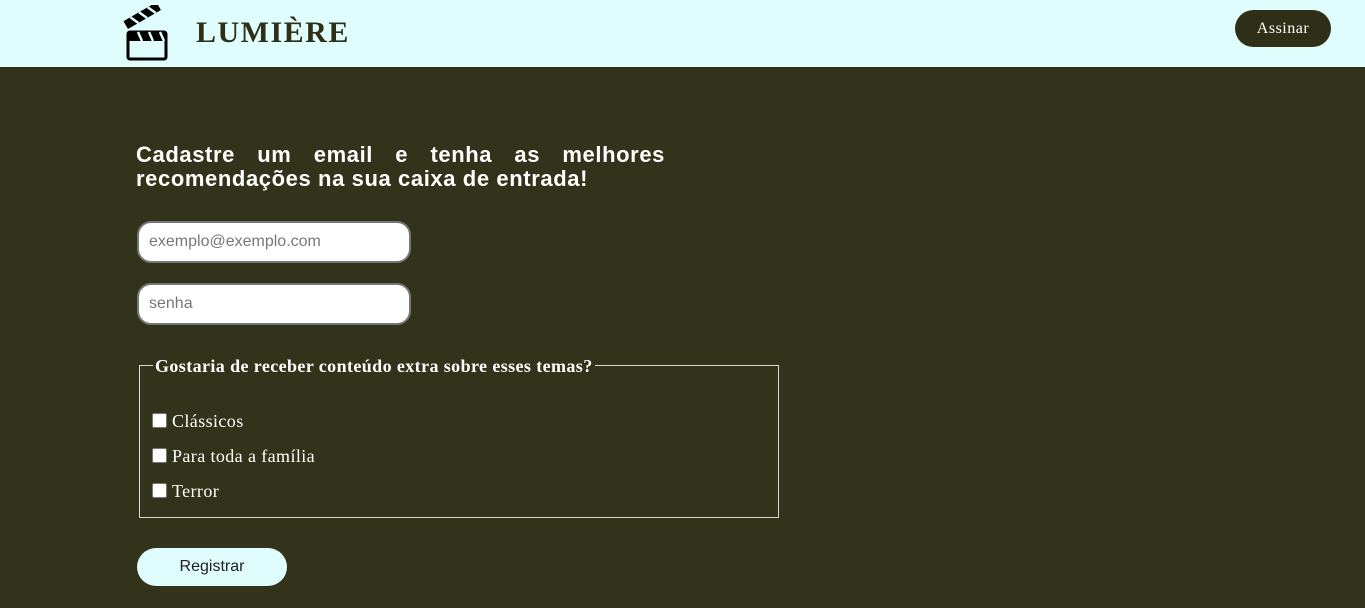 The height and width of the screenshot is (608, 1365). What do you see at coordinates (244, 456) in the screenshot?
I see `familia-label: Para toda a família` at bounding box center [244, 456].